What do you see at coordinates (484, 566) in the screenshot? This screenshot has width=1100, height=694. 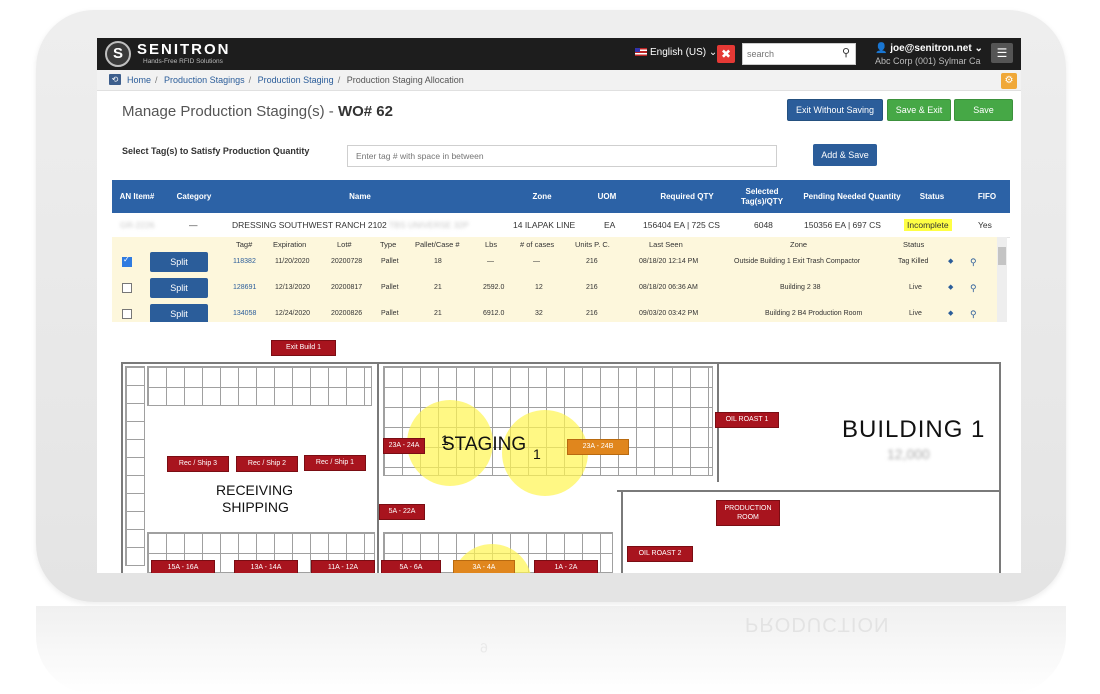 I see `zone-3a-4a: 3A - 4A` at bounding box center [484, 566].